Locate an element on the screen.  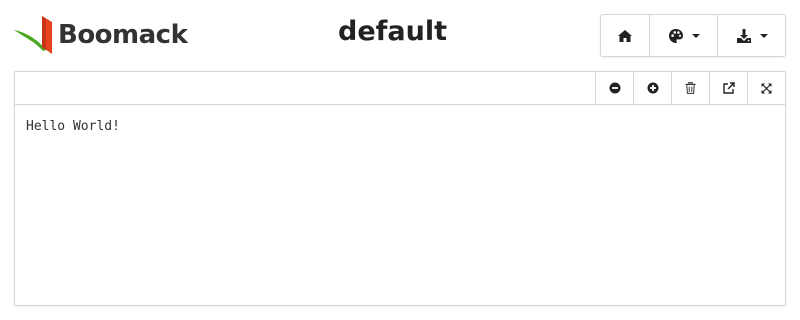
palette-icon is located at coordinates (675, 35).